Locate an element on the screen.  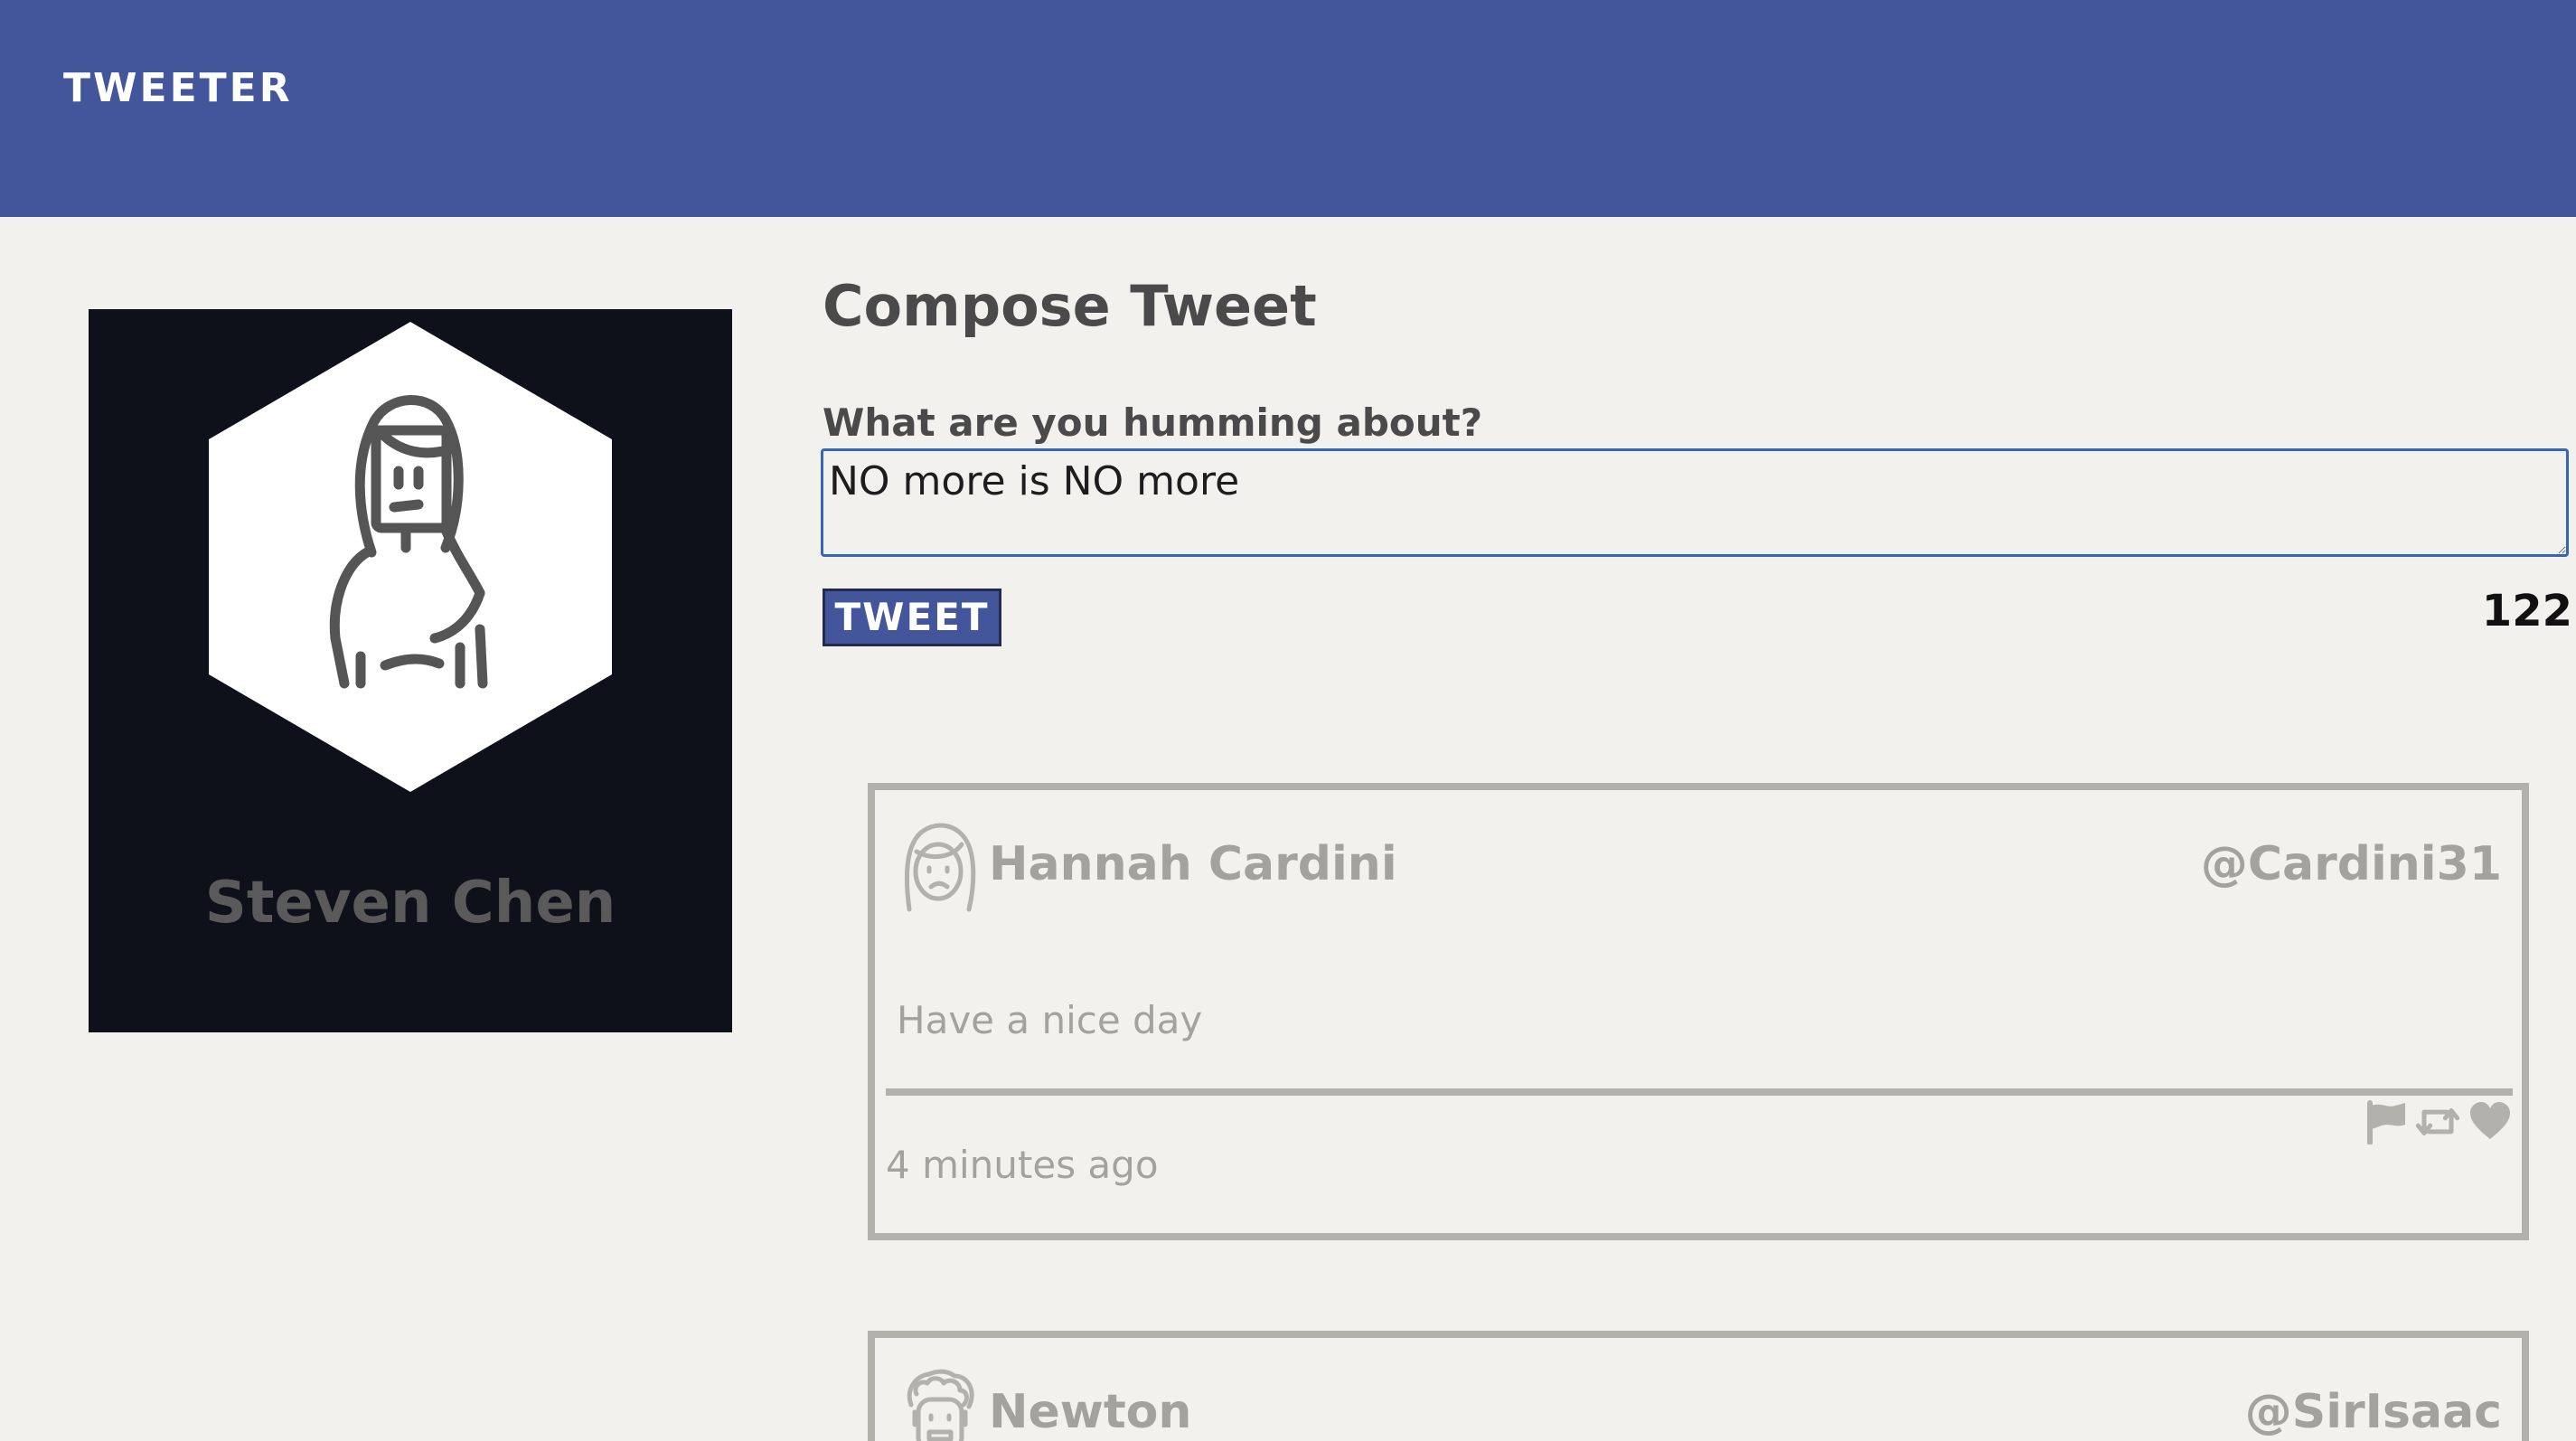
tweet-author: Newton is located at coordinates (1090, 1412).